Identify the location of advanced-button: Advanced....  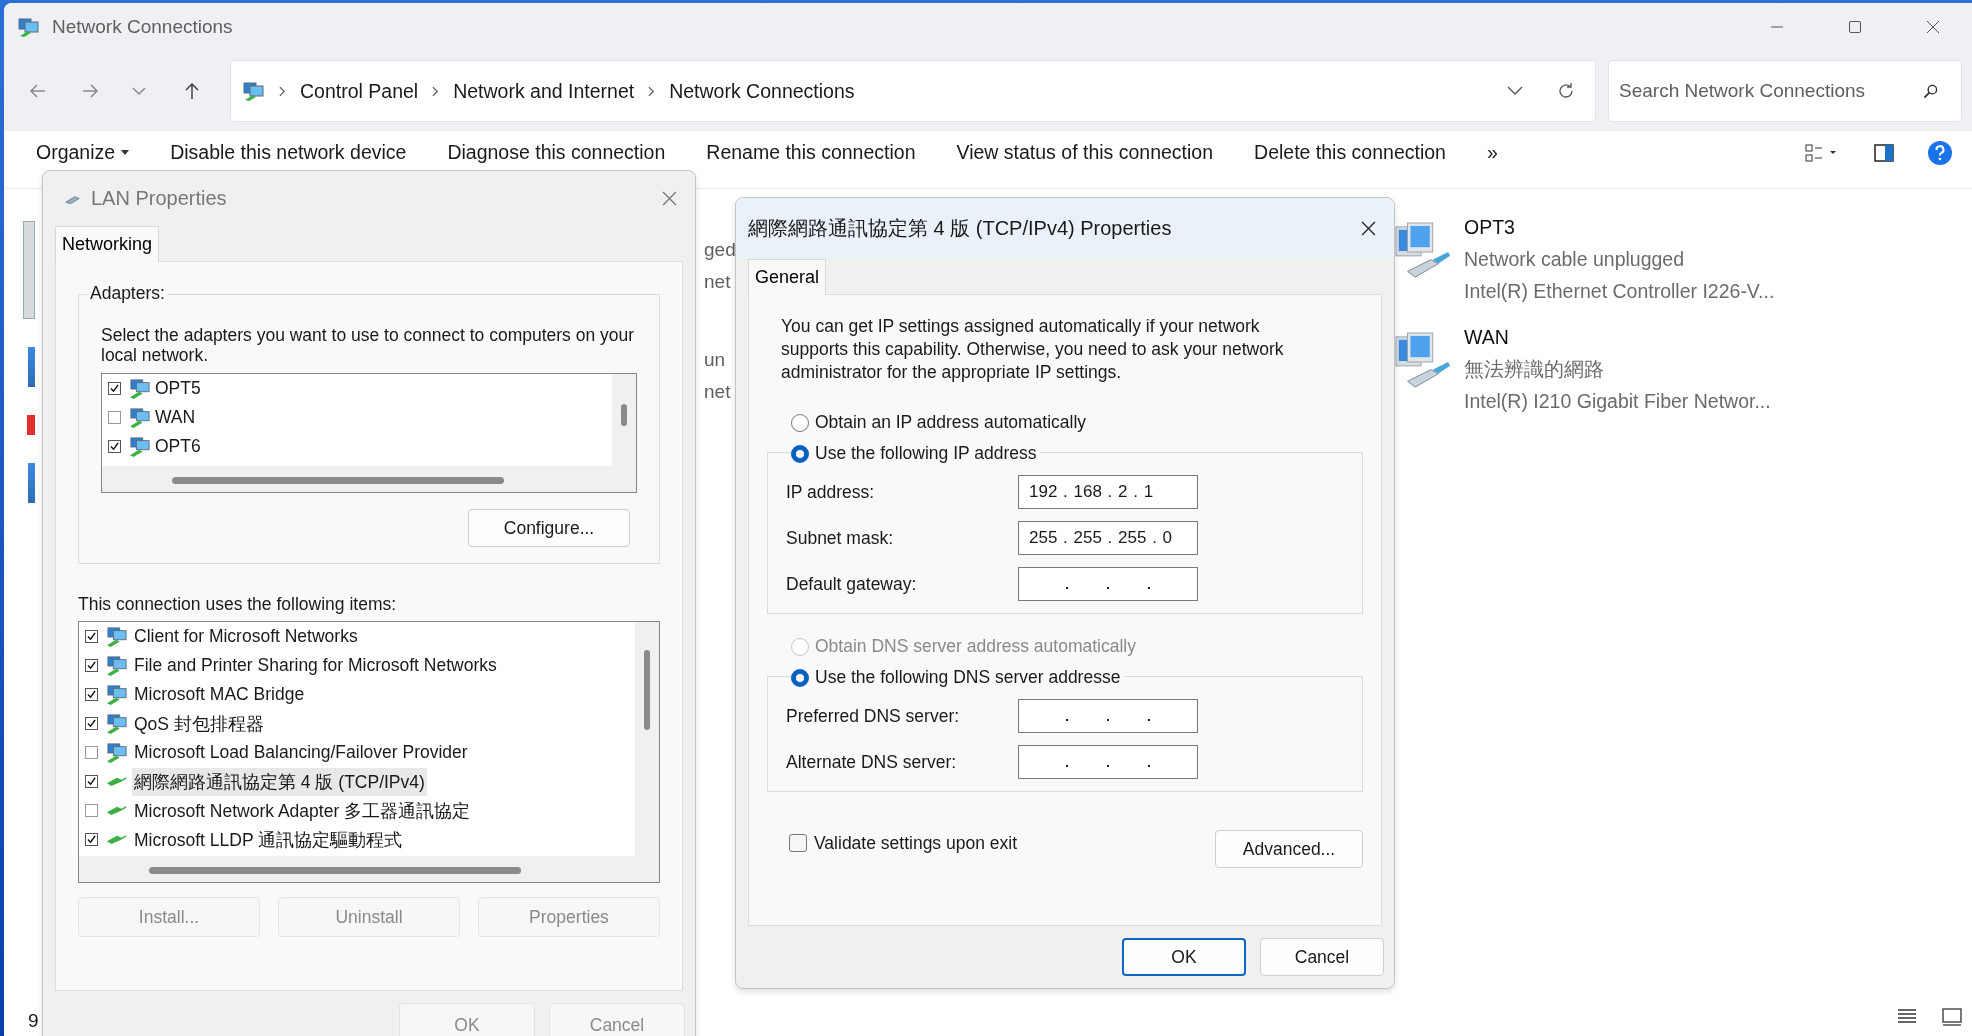
(1289, 849).